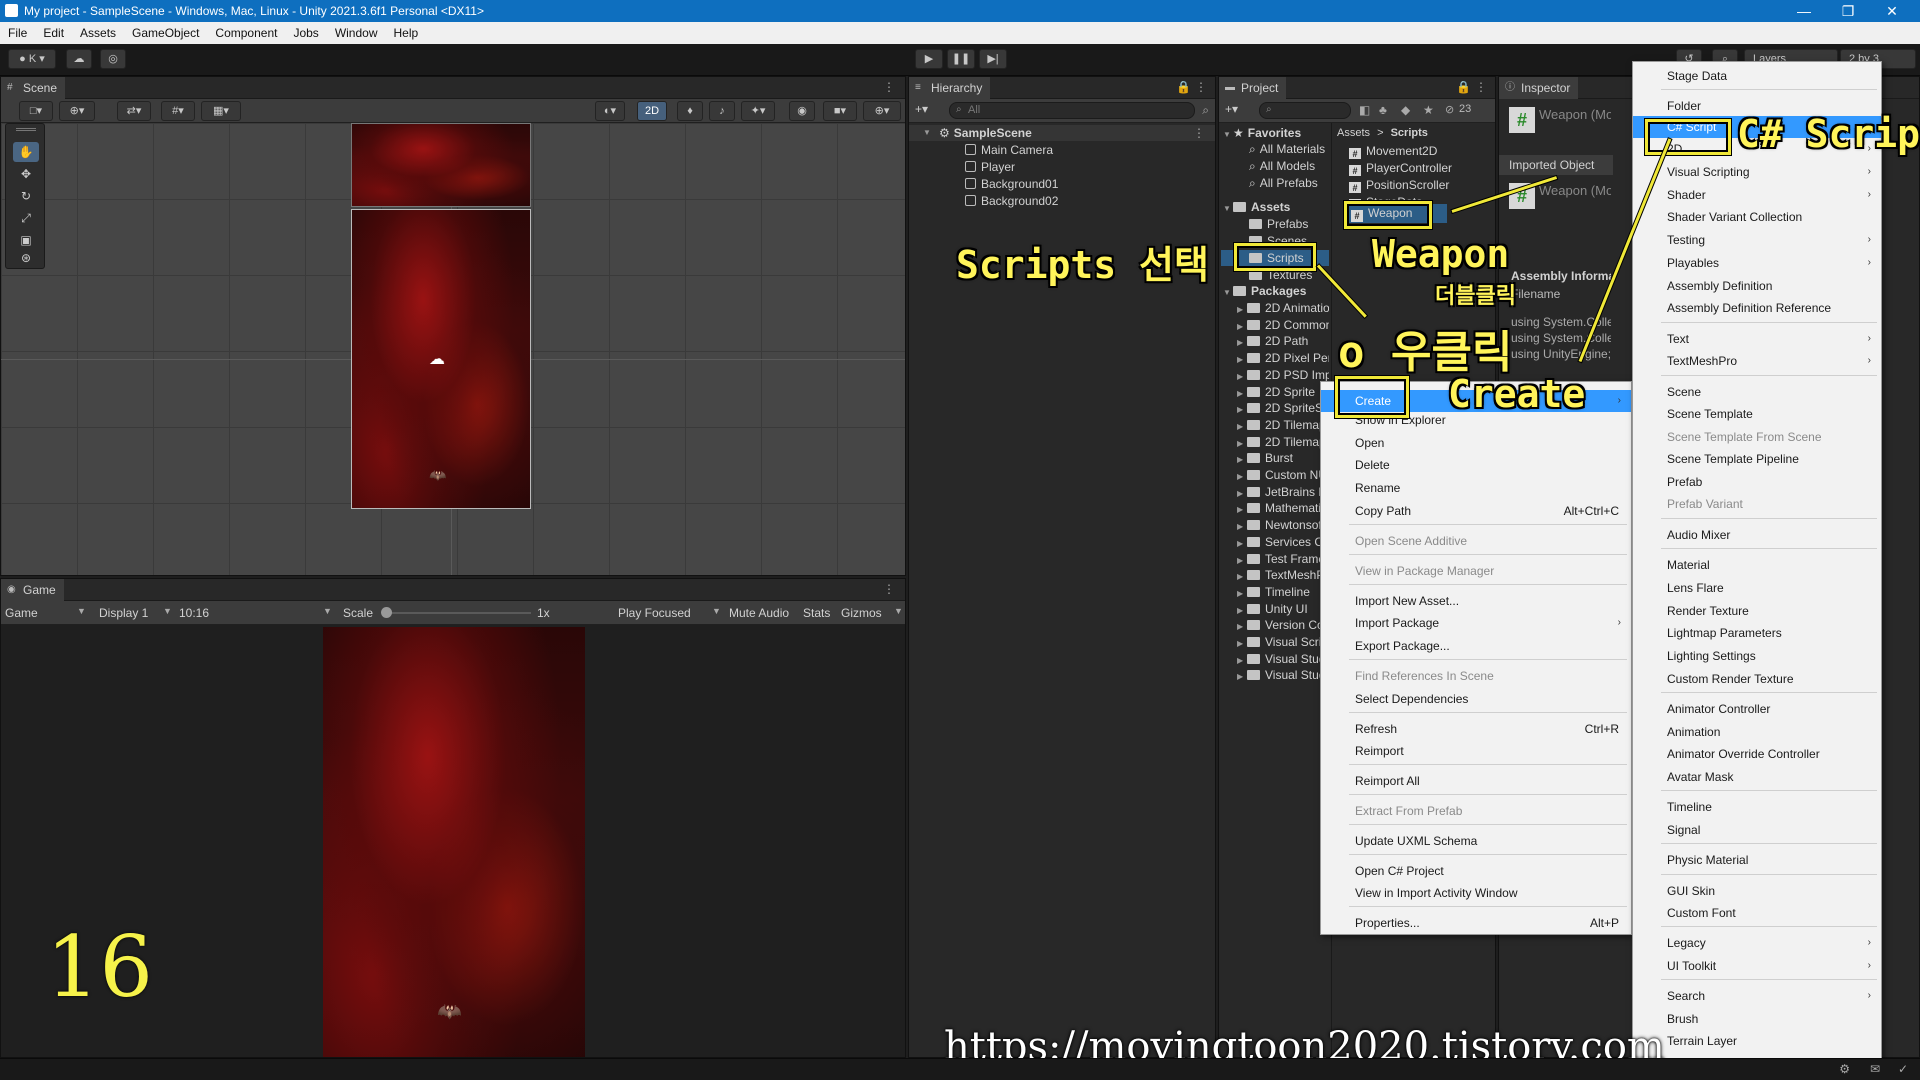  Describe the element at coordinates (1476, 488) in the screenshot. I see `context-menu-item-rename: Rename` at that location.